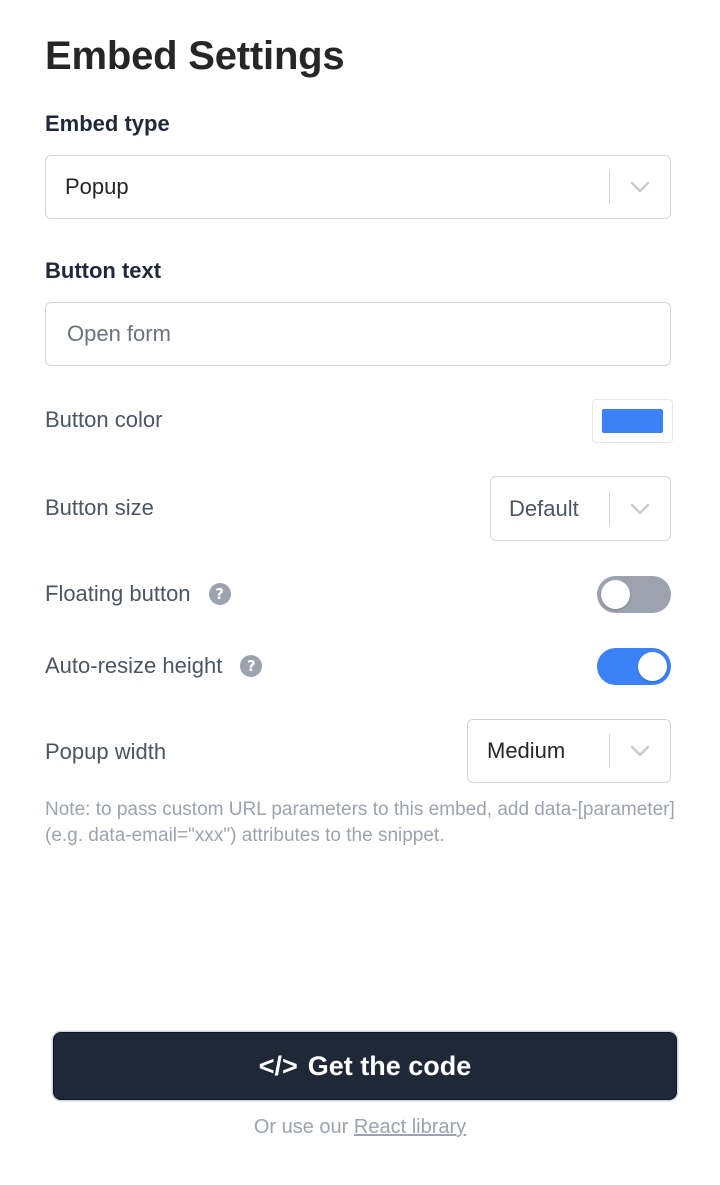 The height and width of the screenshot is (1185, 720). What do you see at coordinates (118, 593) in the screenshot?
I see `floating-button-label-text: Floating button` at bounding box center [118, 593].